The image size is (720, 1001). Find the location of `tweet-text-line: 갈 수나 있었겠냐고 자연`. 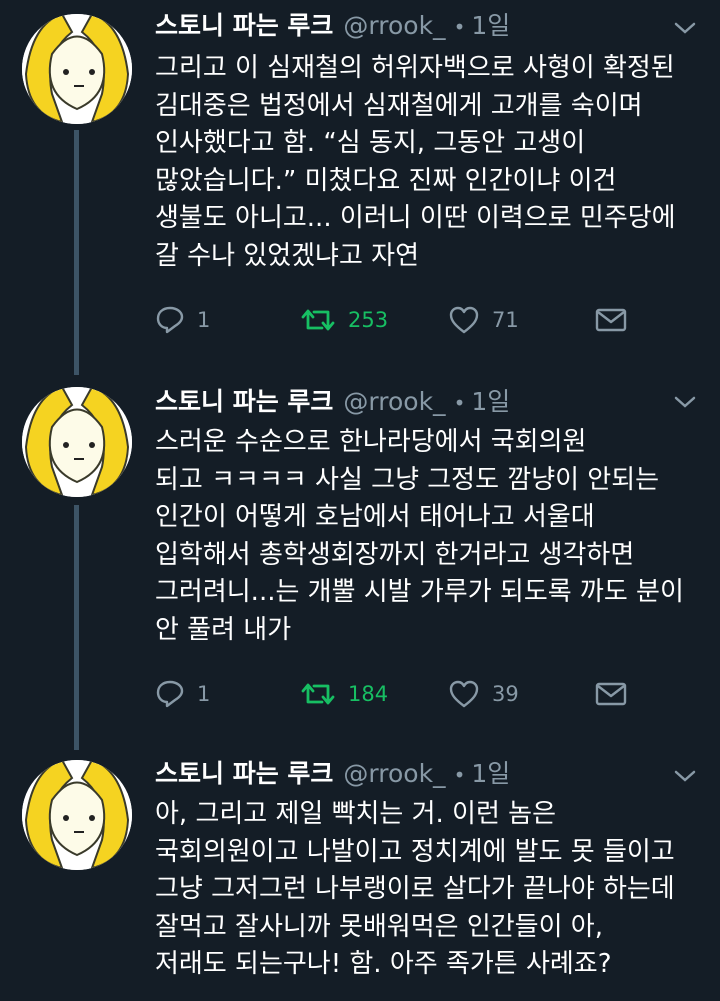

tweet-text-line: 갈 수나 있었겠냐고 자연 is located at coordinates (287, 255).